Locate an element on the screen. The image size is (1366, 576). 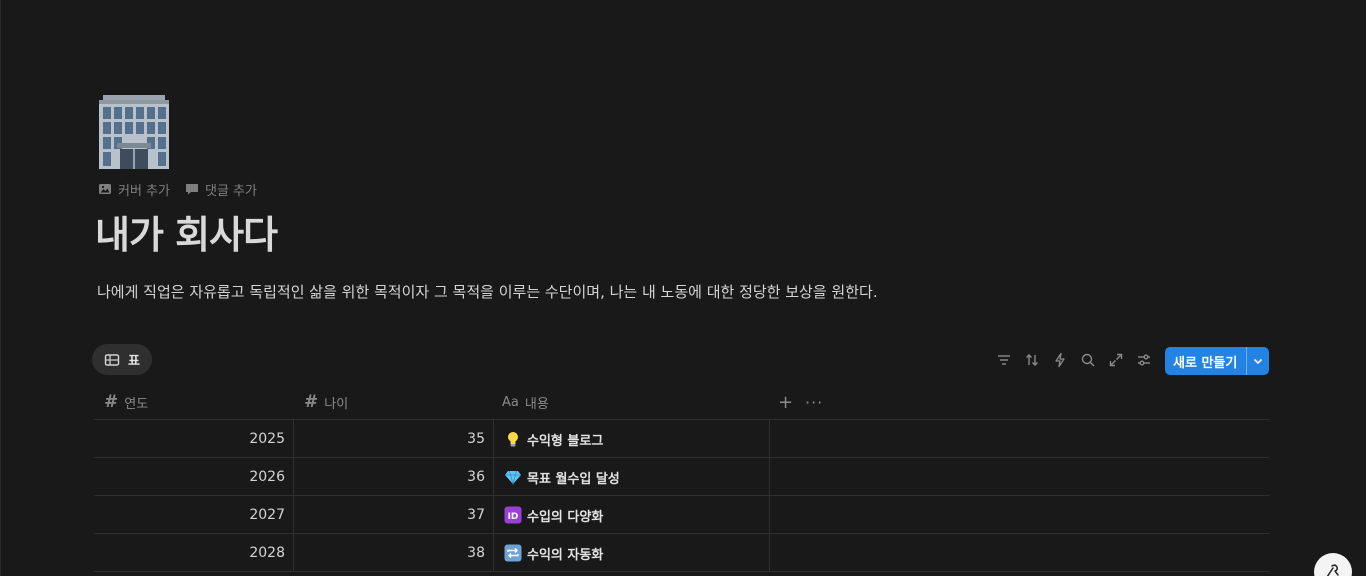
column-header-content: Aa 내용 is located at coordinates (525, 402).